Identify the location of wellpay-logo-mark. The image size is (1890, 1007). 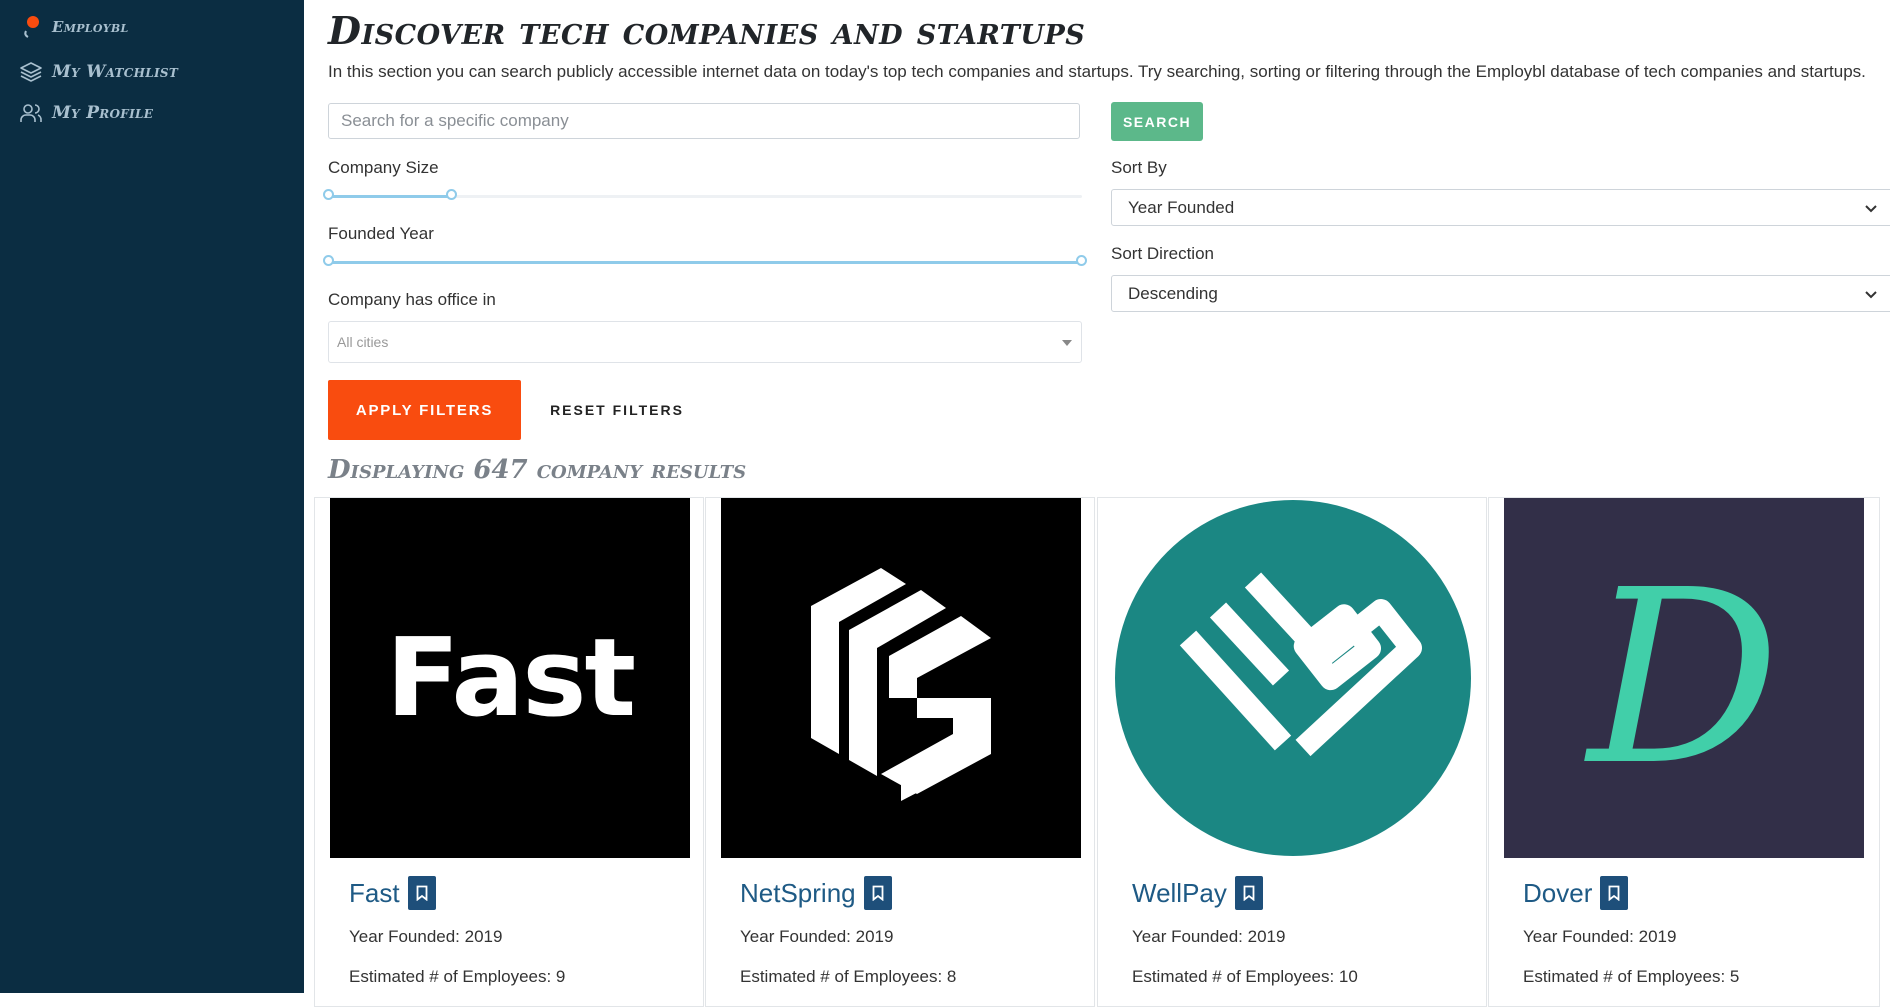
(1293, 678).